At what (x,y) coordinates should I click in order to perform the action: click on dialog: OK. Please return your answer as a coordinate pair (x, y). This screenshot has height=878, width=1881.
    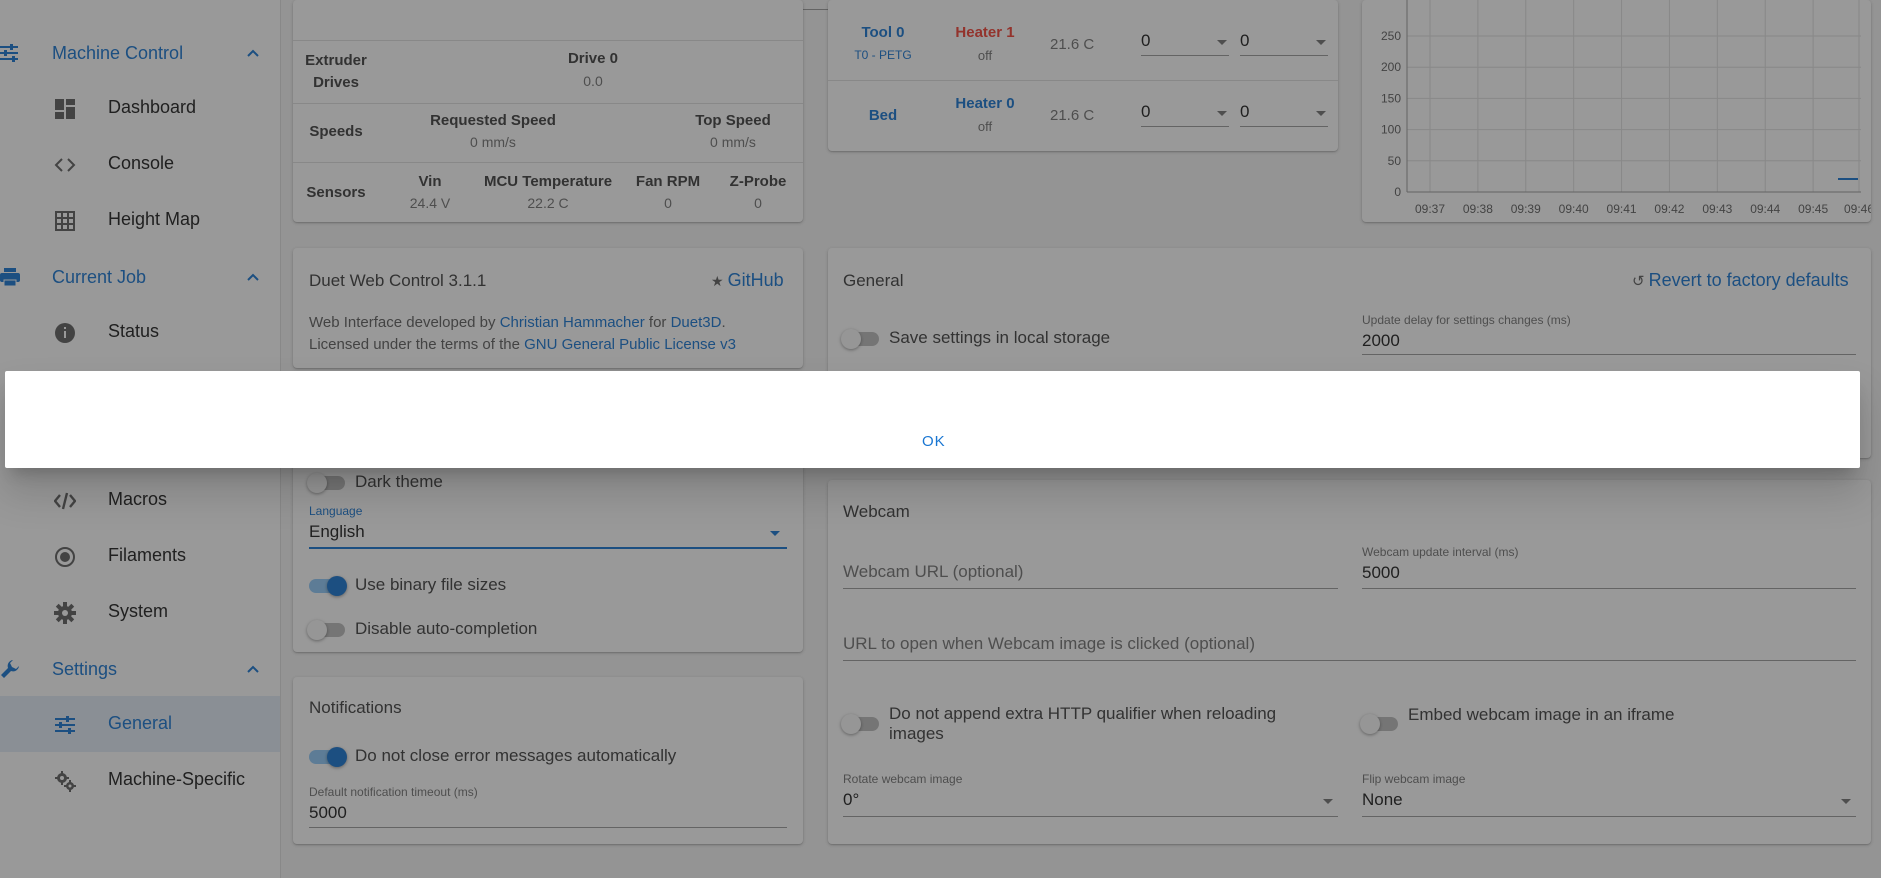
    Looking at the image, I should click on (932, 419).